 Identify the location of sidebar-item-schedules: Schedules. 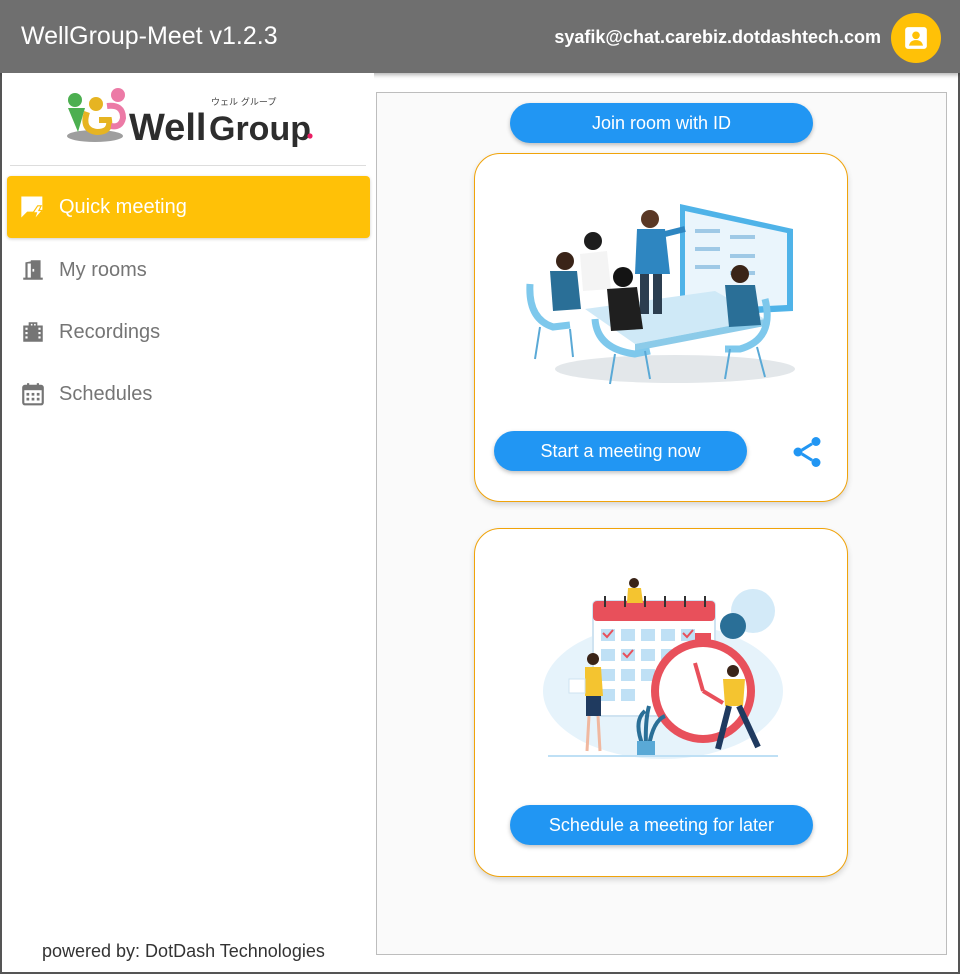
(188, 394).